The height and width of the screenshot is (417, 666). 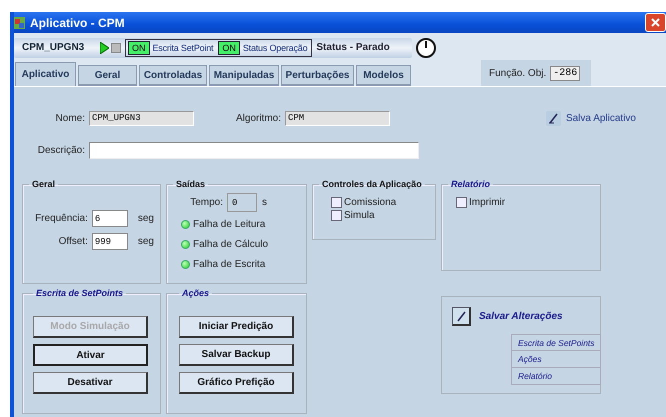 What do you see at coordinates (79, 293) in the screenshot?
I see `group-title: Escrita de SetPoints` at bounding box center [79, 293].